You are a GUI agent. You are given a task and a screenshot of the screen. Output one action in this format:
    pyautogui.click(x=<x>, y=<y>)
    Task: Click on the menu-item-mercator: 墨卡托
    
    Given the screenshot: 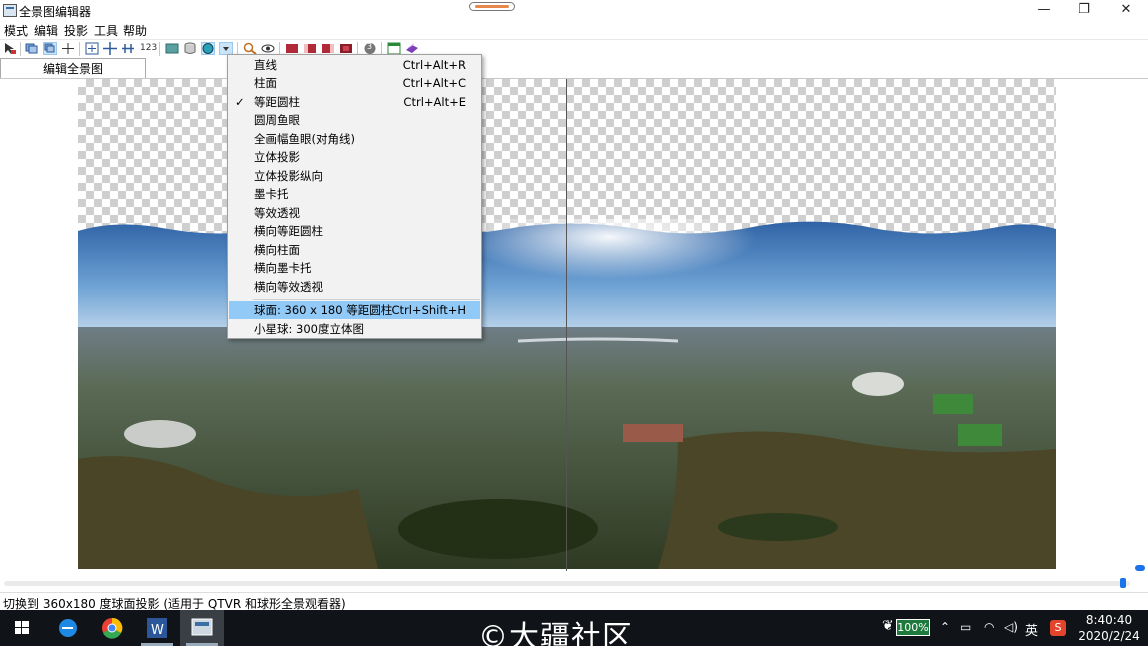 What is the action you would take?
    pyautogui.click(x=354, y=194)
    